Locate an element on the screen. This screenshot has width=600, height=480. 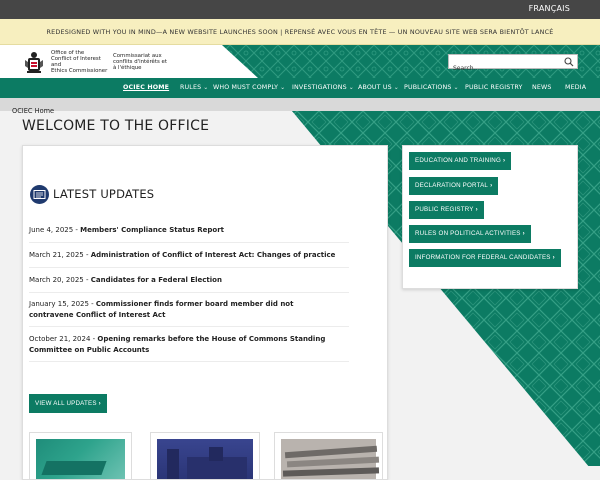
view-all-updates-button: VIEW ALL UPDATES › is located at coordinates (68, 403).